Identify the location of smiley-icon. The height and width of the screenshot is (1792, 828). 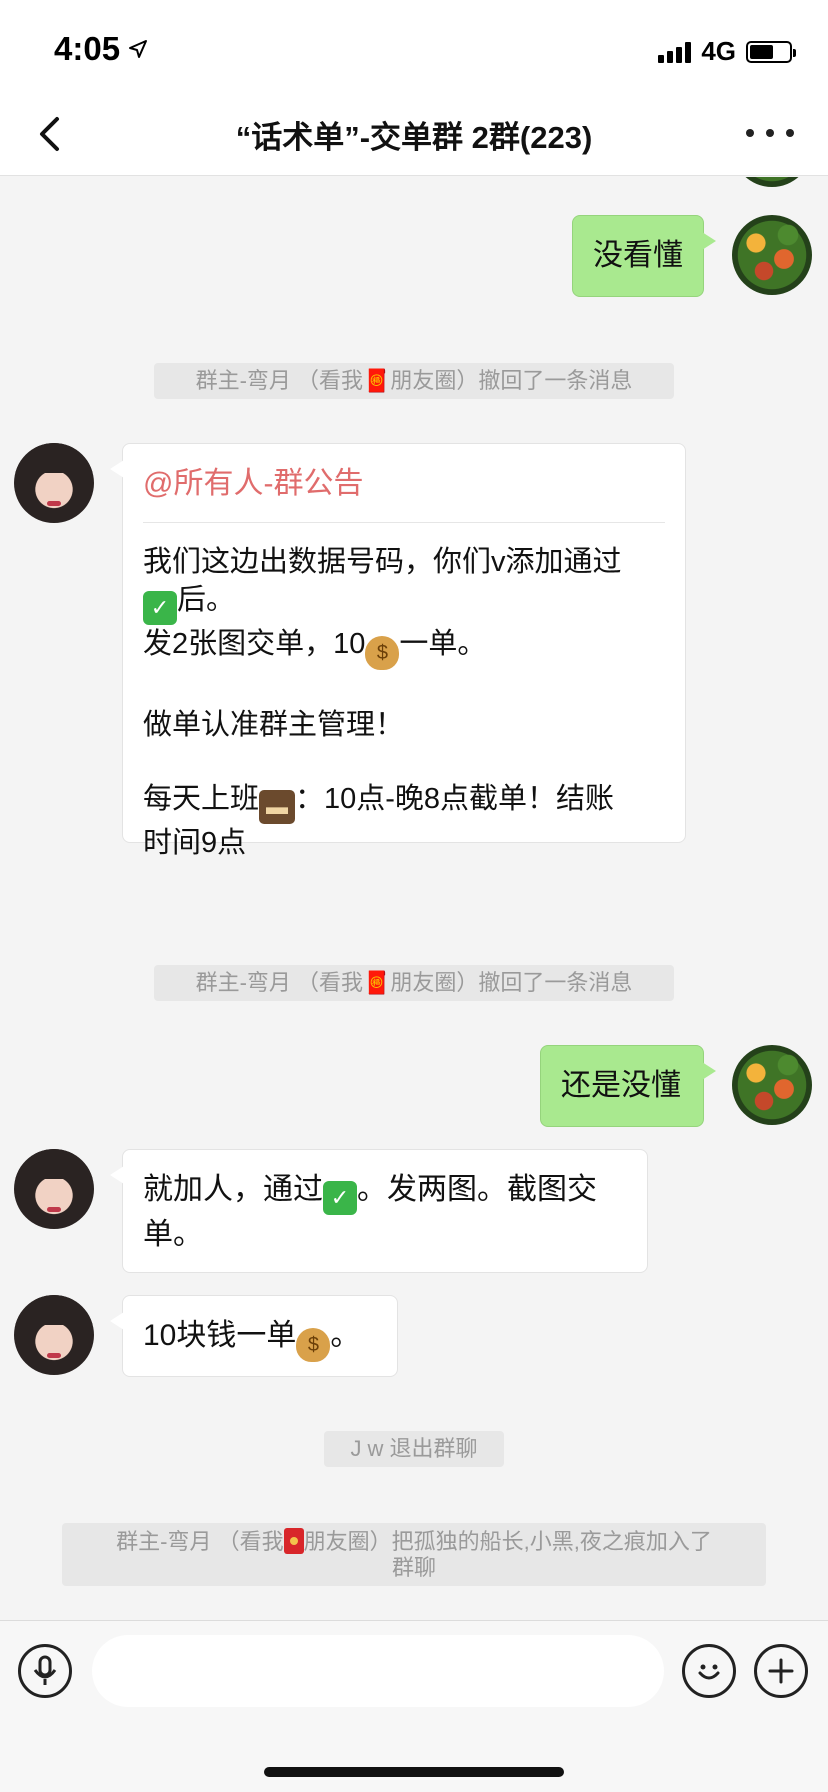
(709, 1672).